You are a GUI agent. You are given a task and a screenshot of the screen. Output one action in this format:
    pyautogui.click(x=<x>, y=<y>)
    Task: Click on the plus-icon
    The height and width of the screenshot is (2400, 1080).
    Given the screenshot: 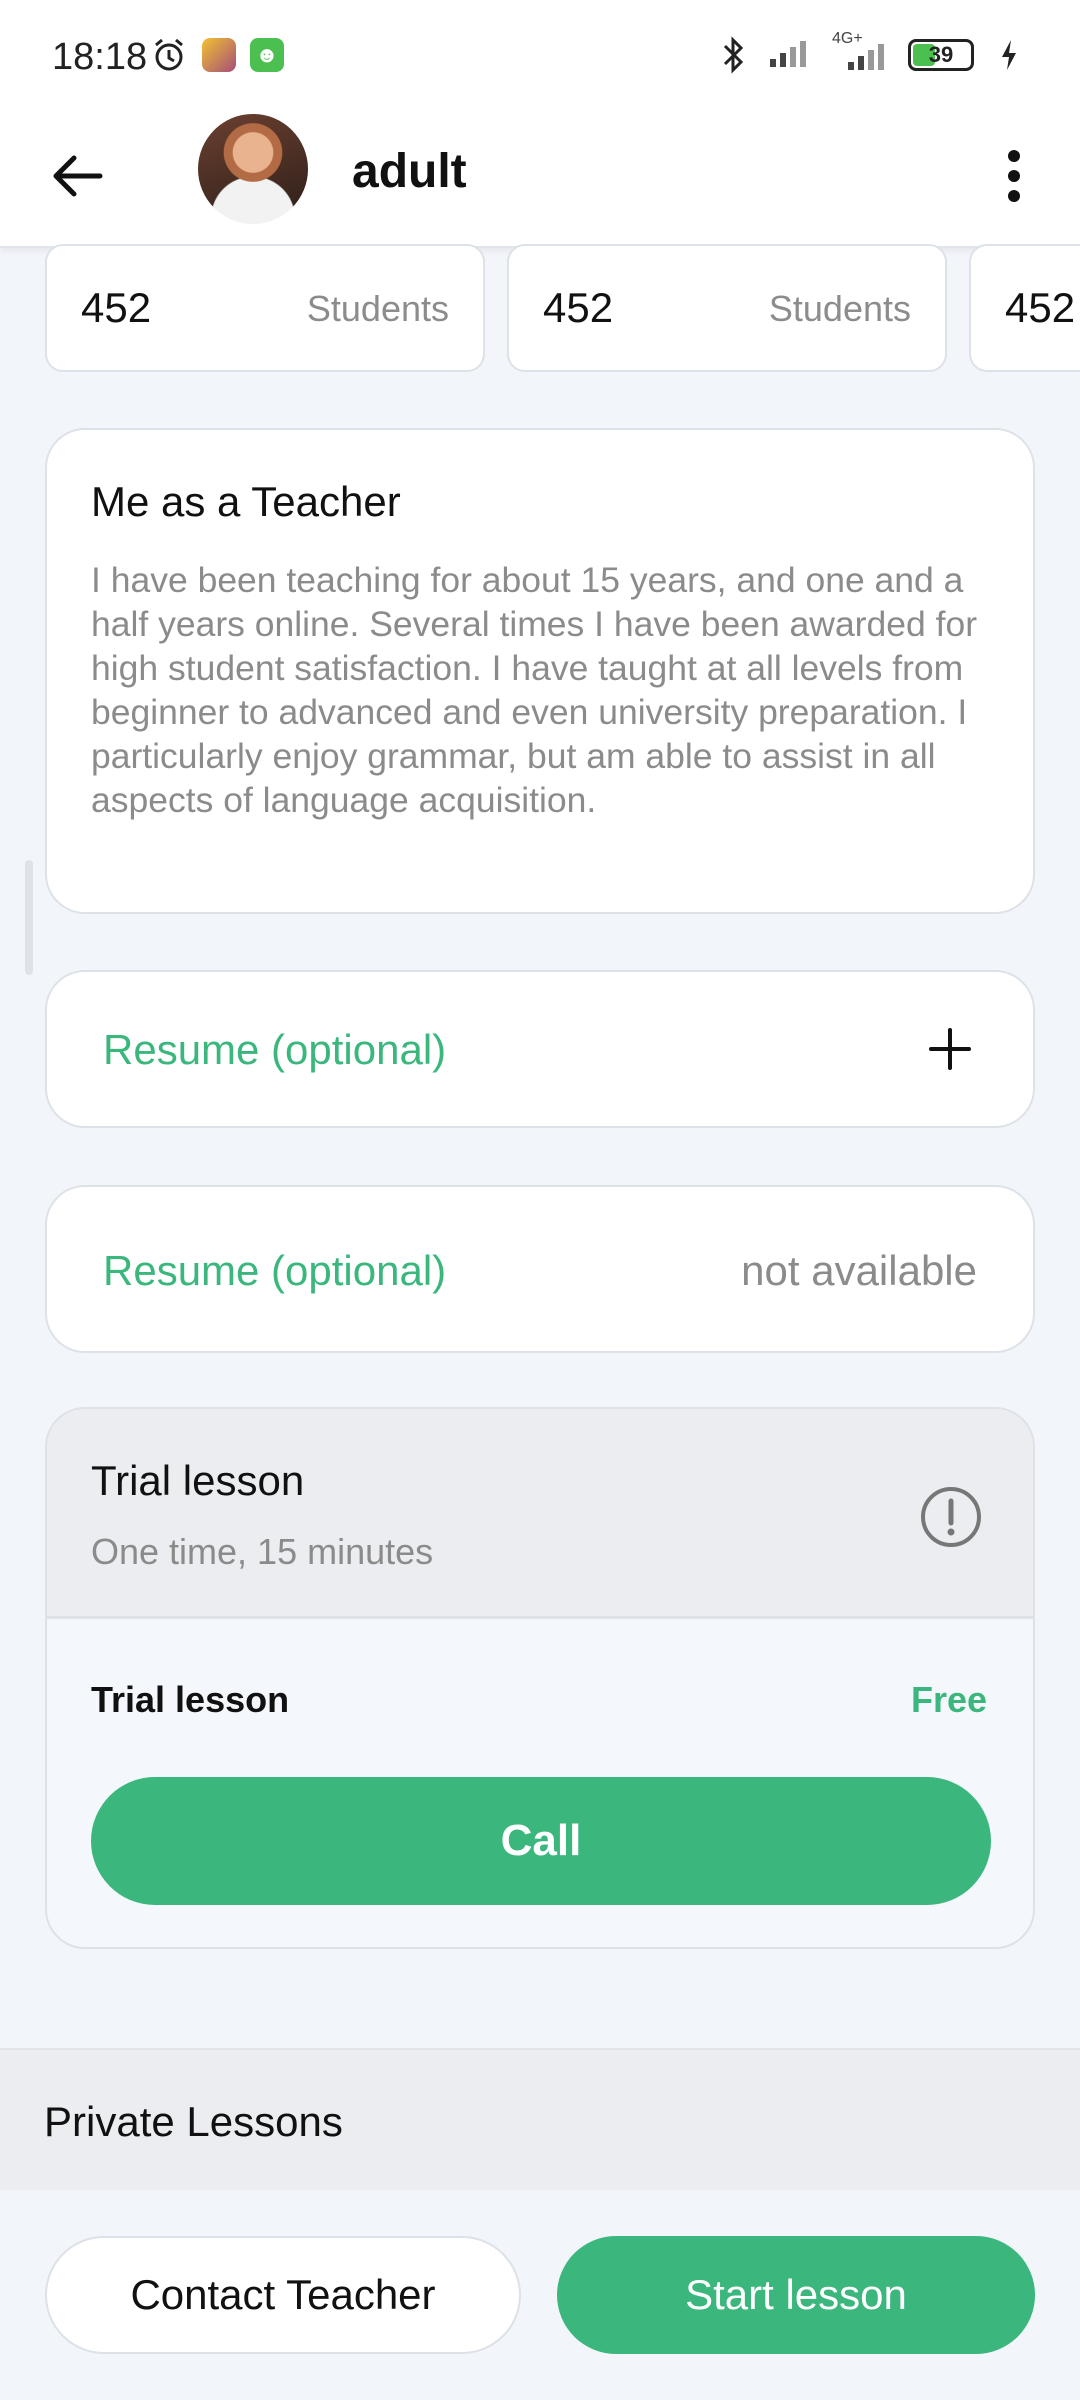 What is the action you would take?
    pyautogui.click(x=950, y=1049)
    